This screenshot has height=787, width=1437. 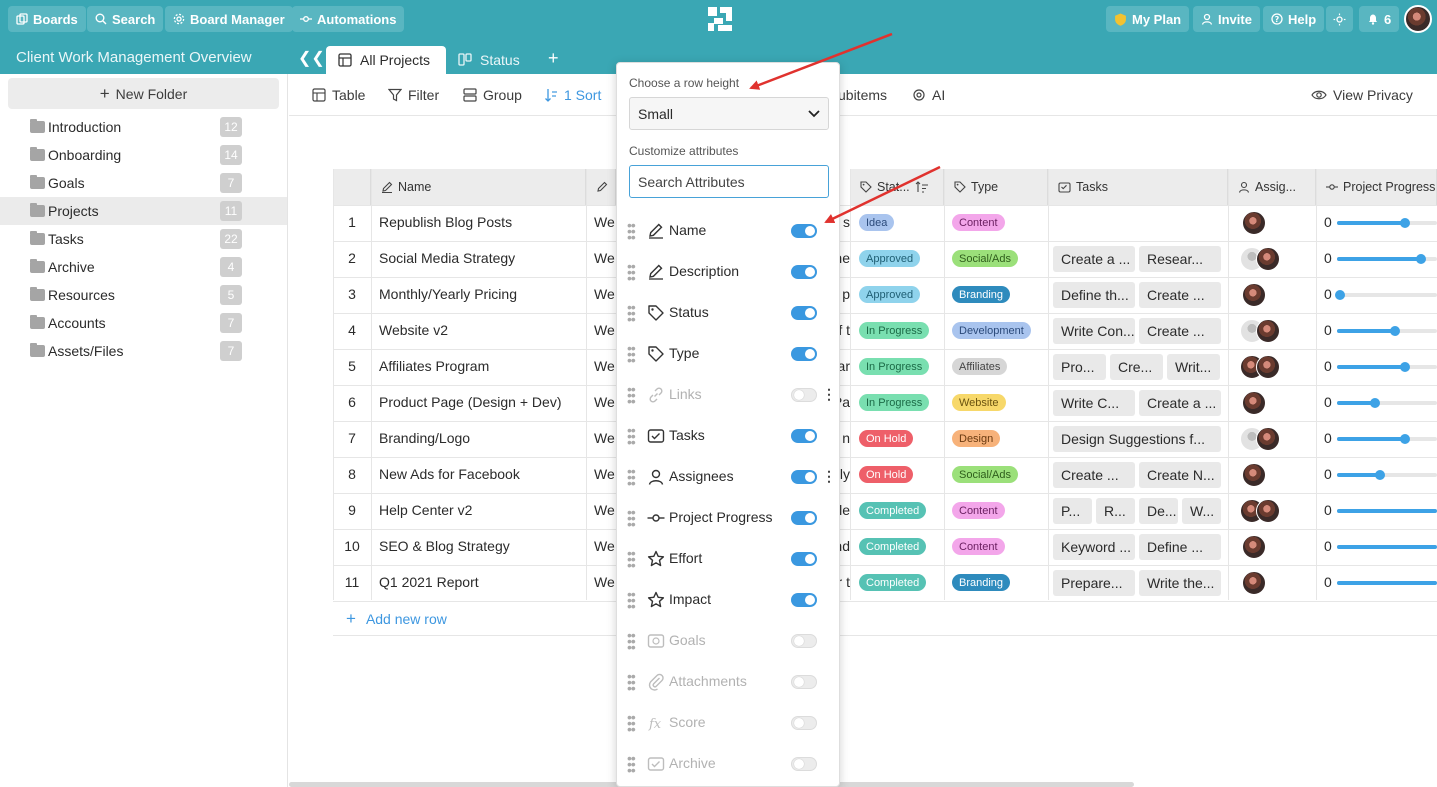 What do you see at coordinates (479, 438) in the screenshot?
I see `row-name: Branding/Logo` at bounding box center [479, 438].